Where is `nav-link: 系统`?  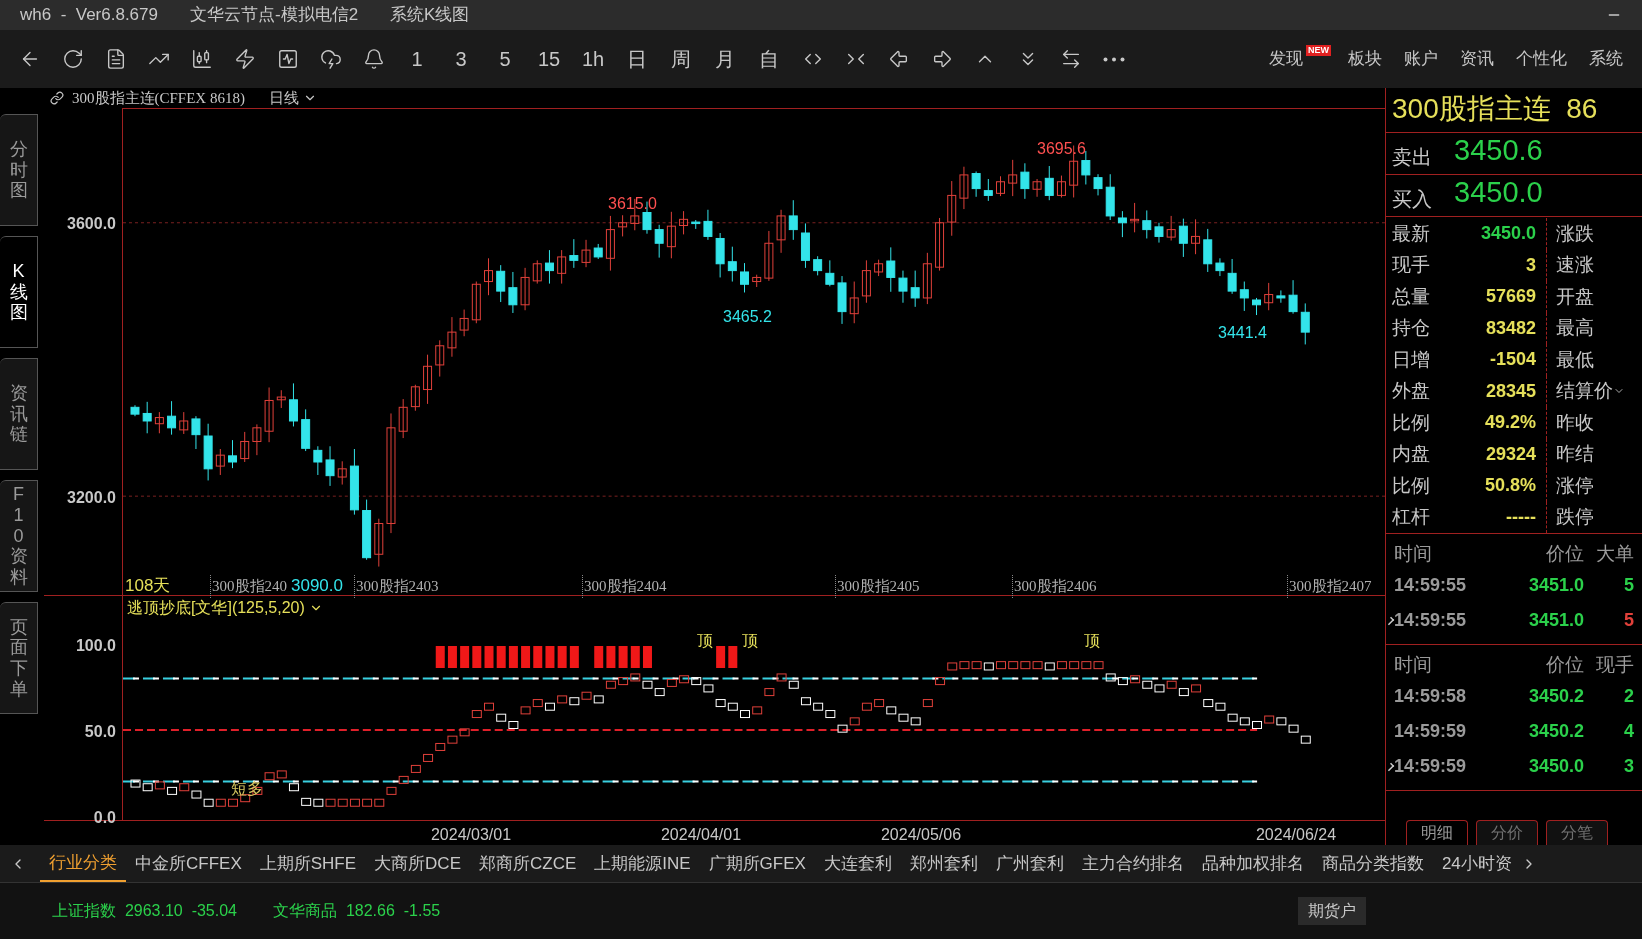 nav-link: 系统 is located at coordinates (1606, 59).